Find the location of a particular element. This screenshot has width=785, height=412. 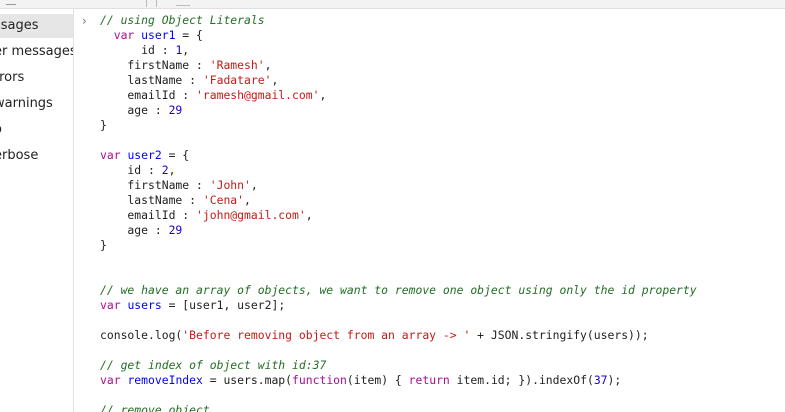

code-line: firstName : 'Ramesh', is located at coordinates (398, 65).